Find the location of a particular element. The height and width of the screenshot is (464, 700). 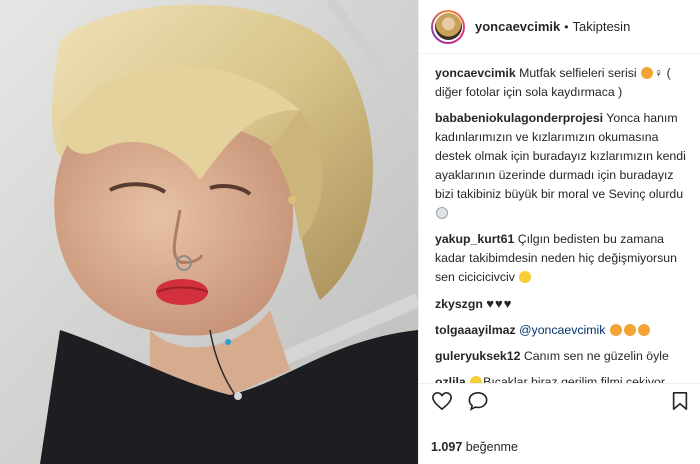

woman-cook-emoji is located at coordinates (647, 73).